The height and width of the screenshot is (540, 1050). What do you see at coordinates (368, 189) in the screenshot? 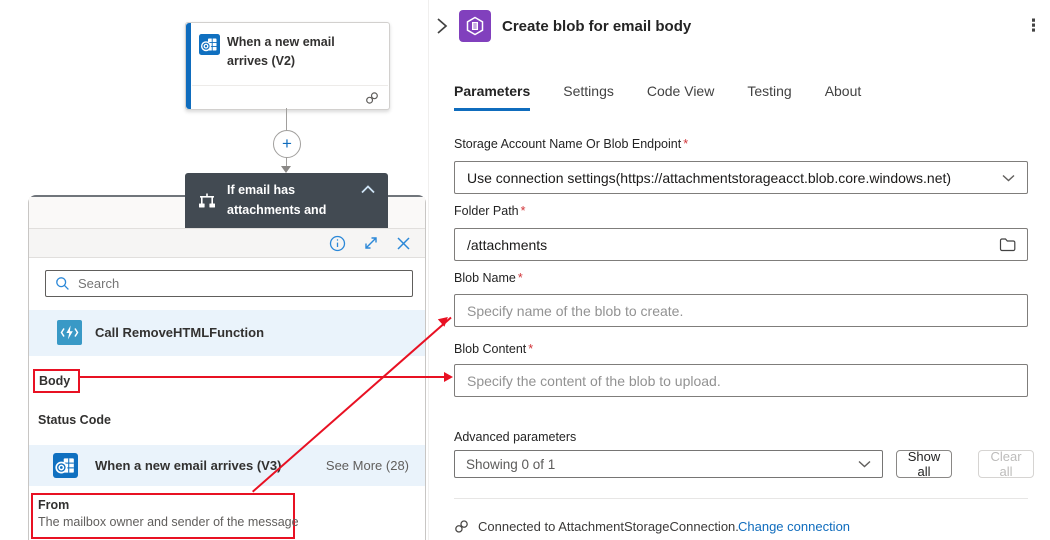
I see `chevron-up-icon` at bounding box center [368, 189].